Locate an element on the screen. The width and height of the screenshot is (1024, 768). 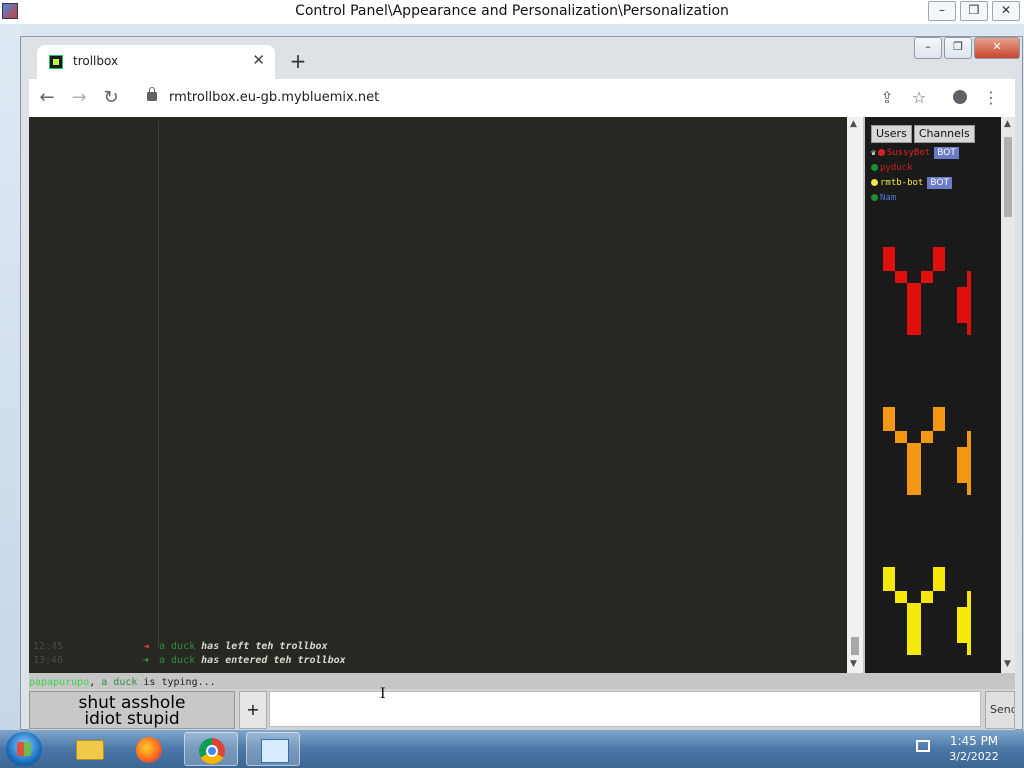
user-name: rmtb-bot is located at coordinates (901, 183).